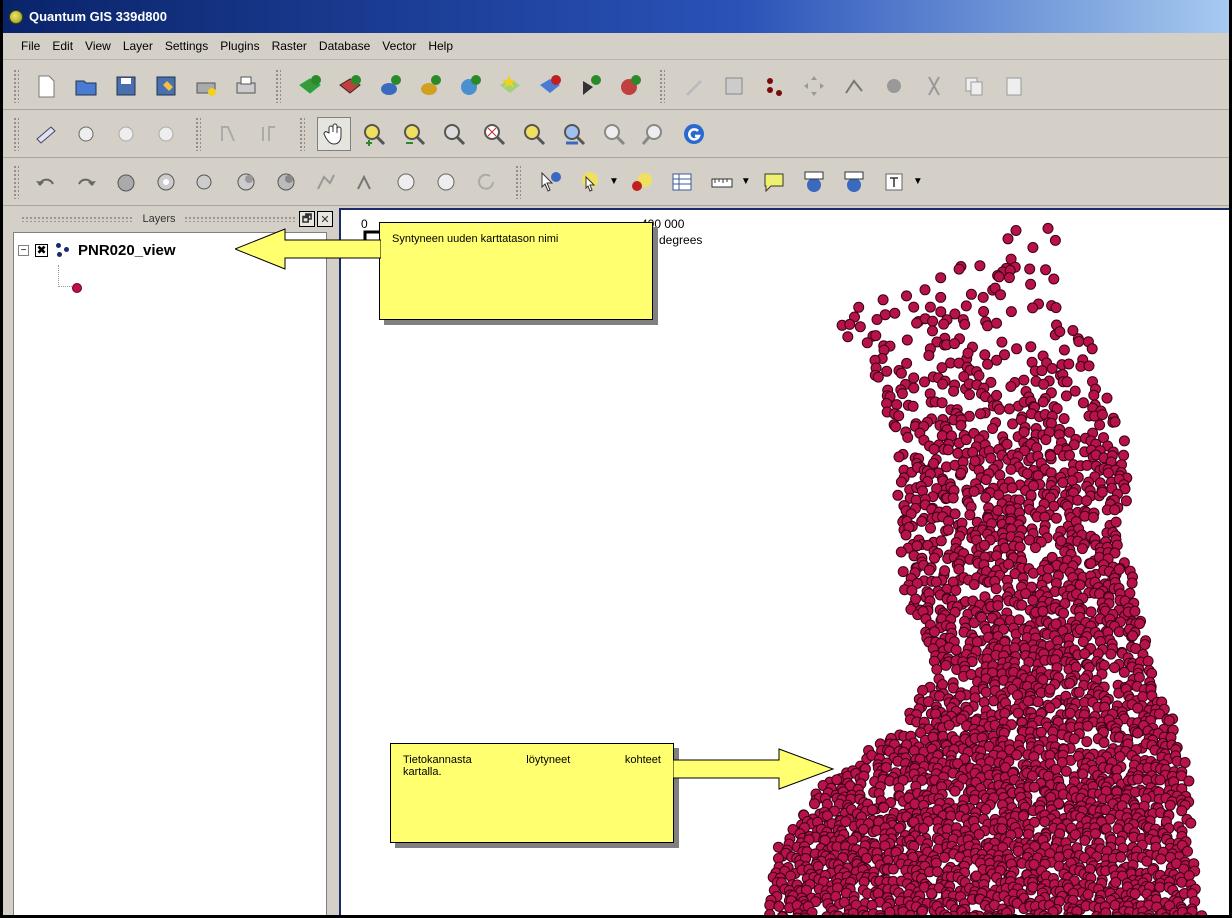 This screenshot has height=918, width=1232. I want to click on zoom-last-icon, so click(614, 134).